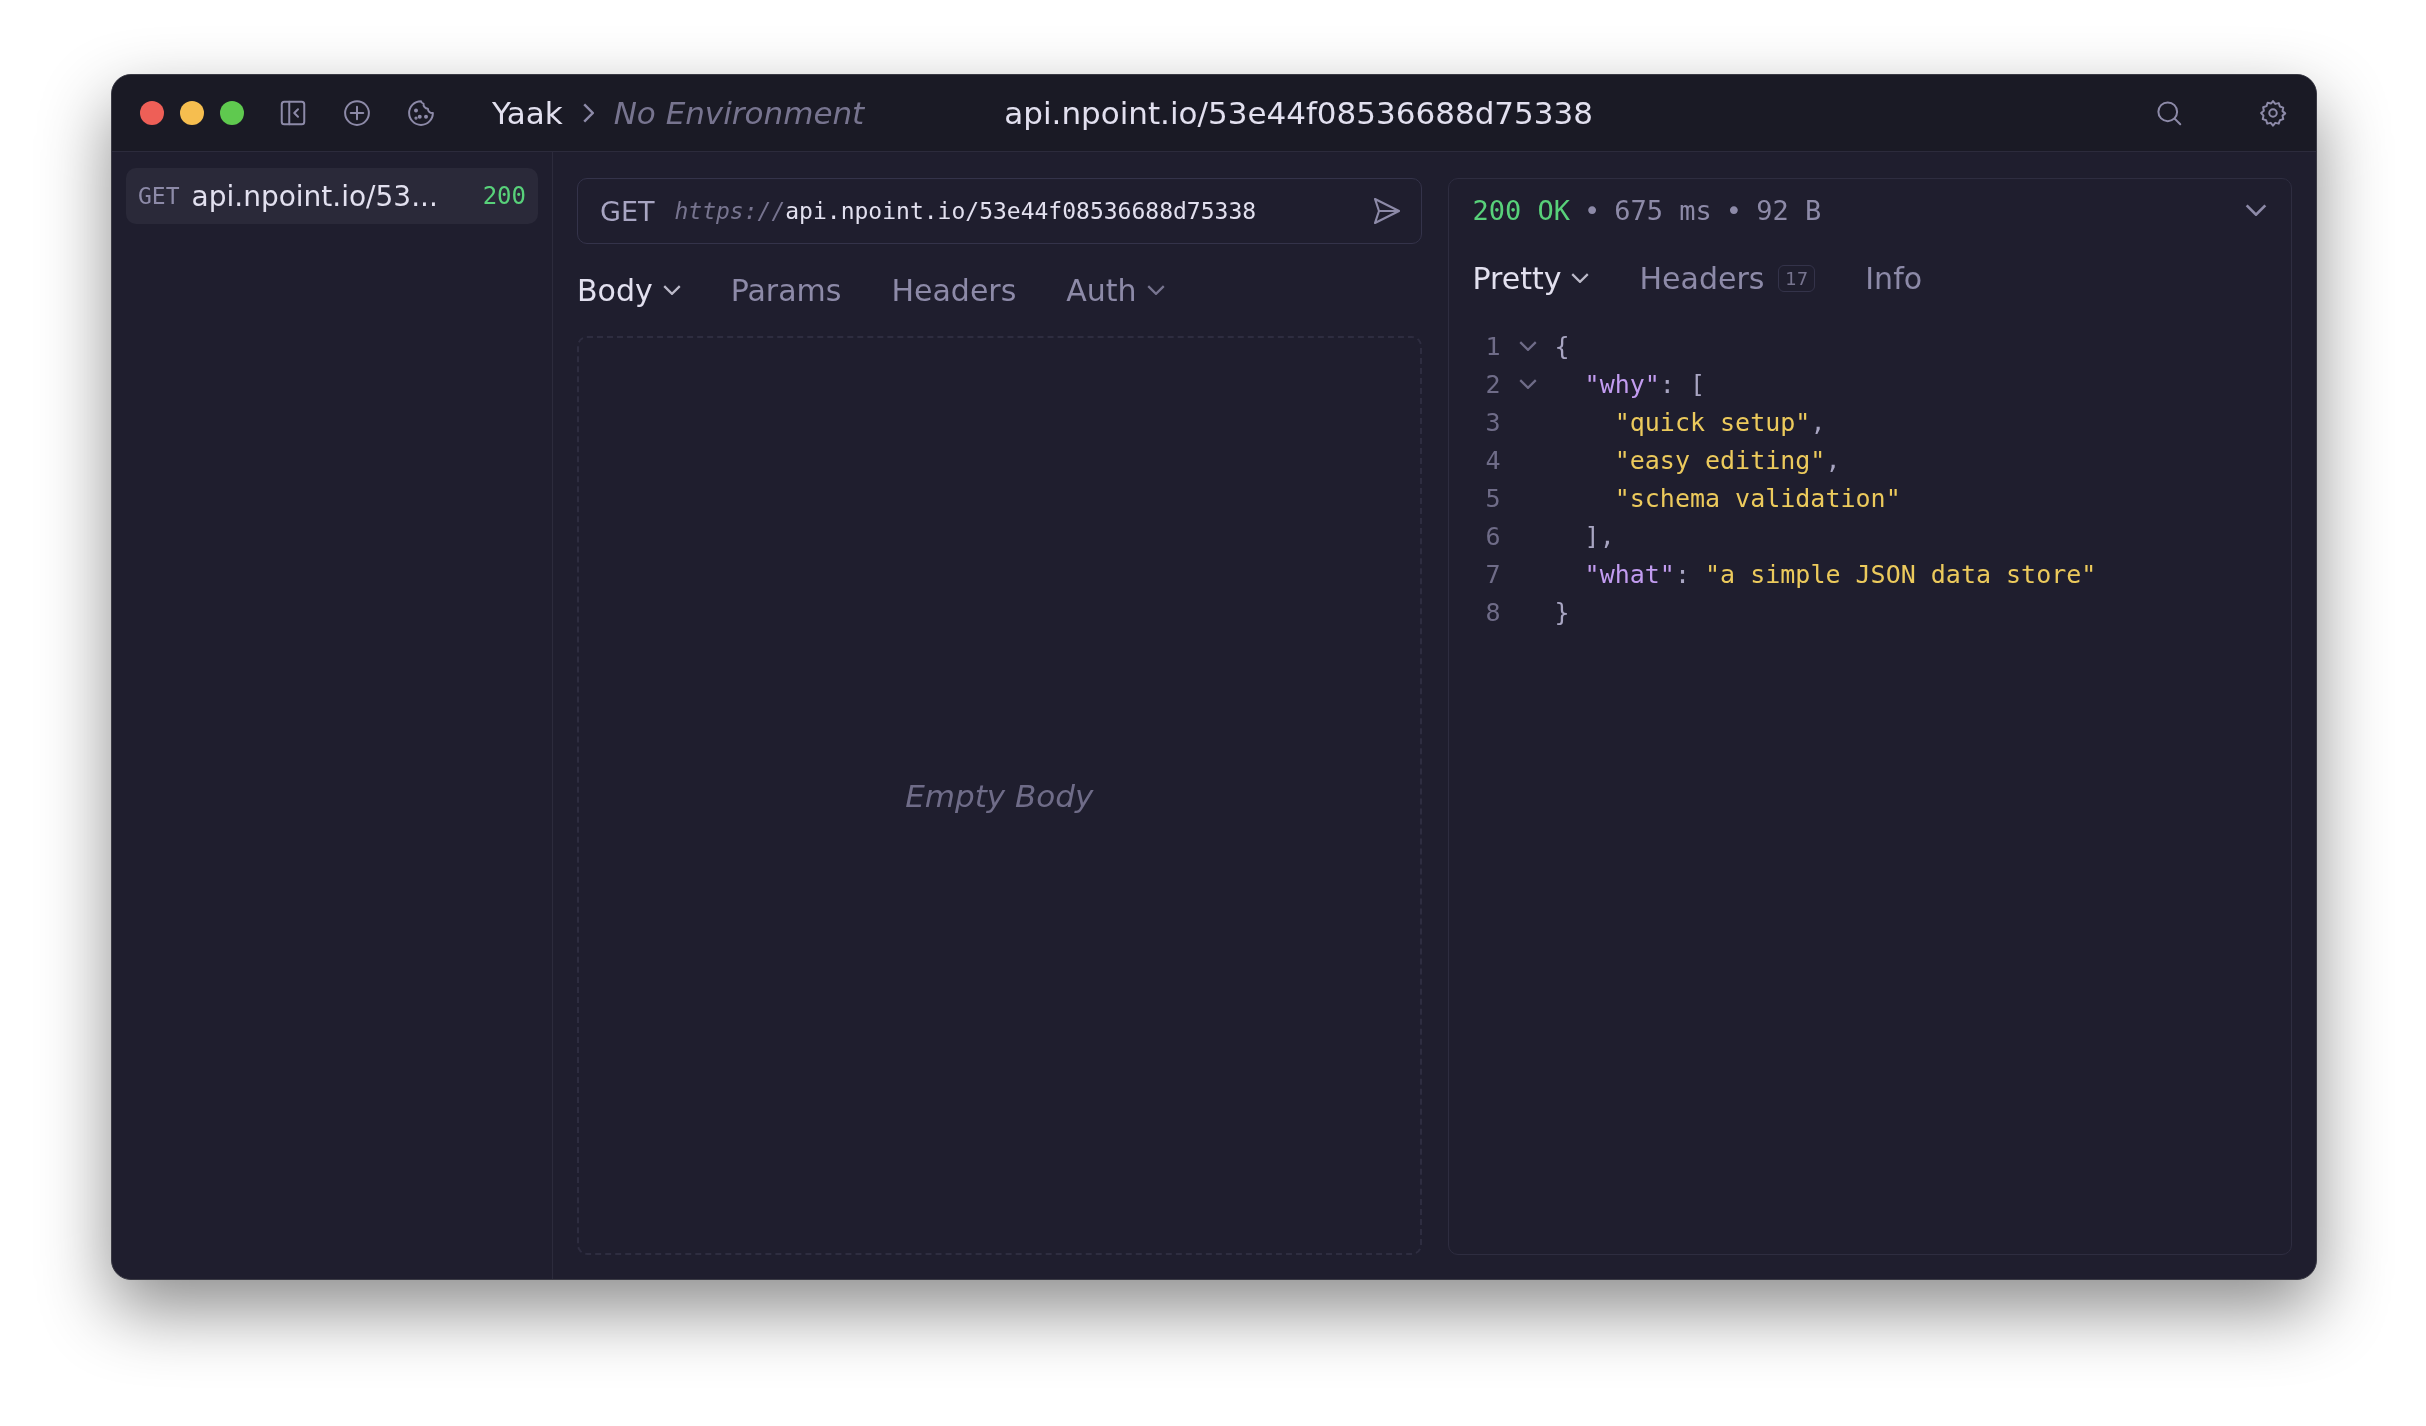 The width and height of the screenshot is (2426, 1426). What do you see at coordinates (1727, 460) in the screenshot?
I see `code-line: "easy editing",` at bounding box center [1727, 460].